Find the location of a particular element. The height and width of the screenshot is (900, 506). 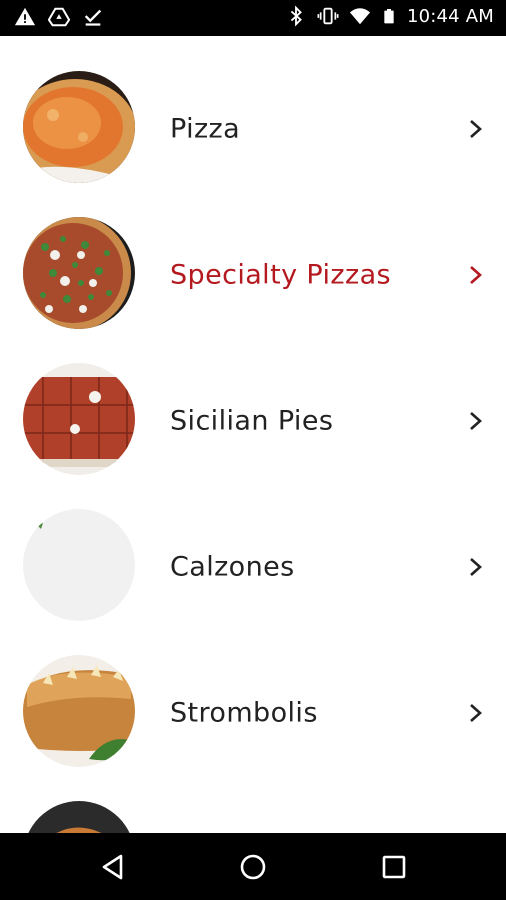

clock: 10:44 AM is located at coordinates (450, 16).